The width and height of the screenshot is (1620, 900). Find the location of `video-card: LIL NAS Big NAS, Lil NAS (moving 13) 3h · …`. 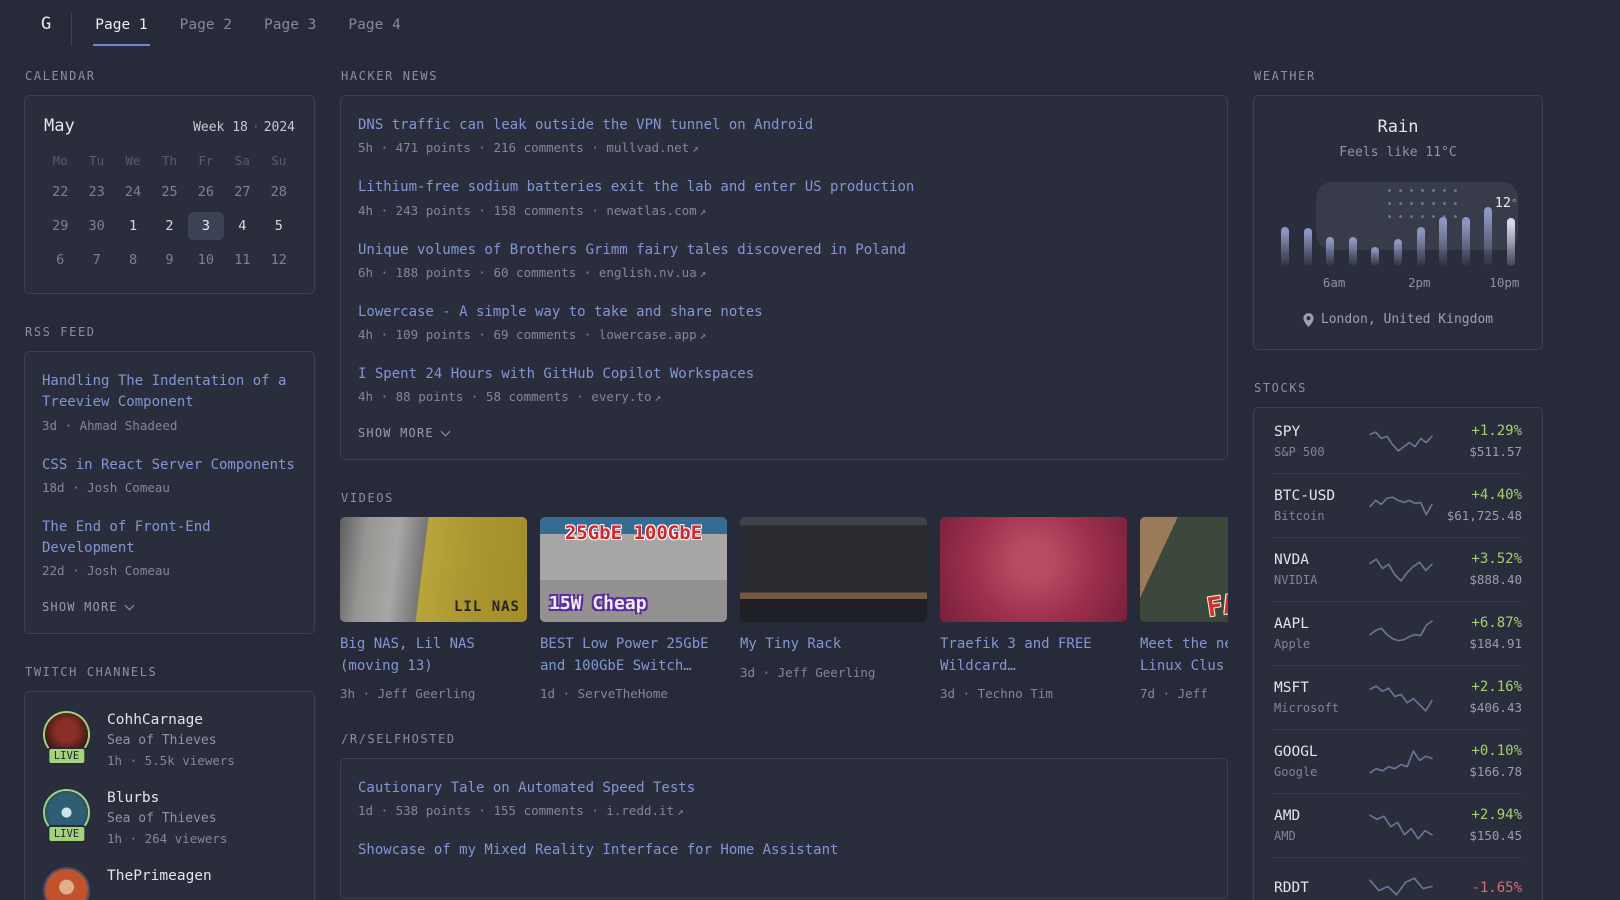

video-card: LIL NAS Big NAS, Lil NAS (moving 13) 3h · … is located at coordinates (433, 609).